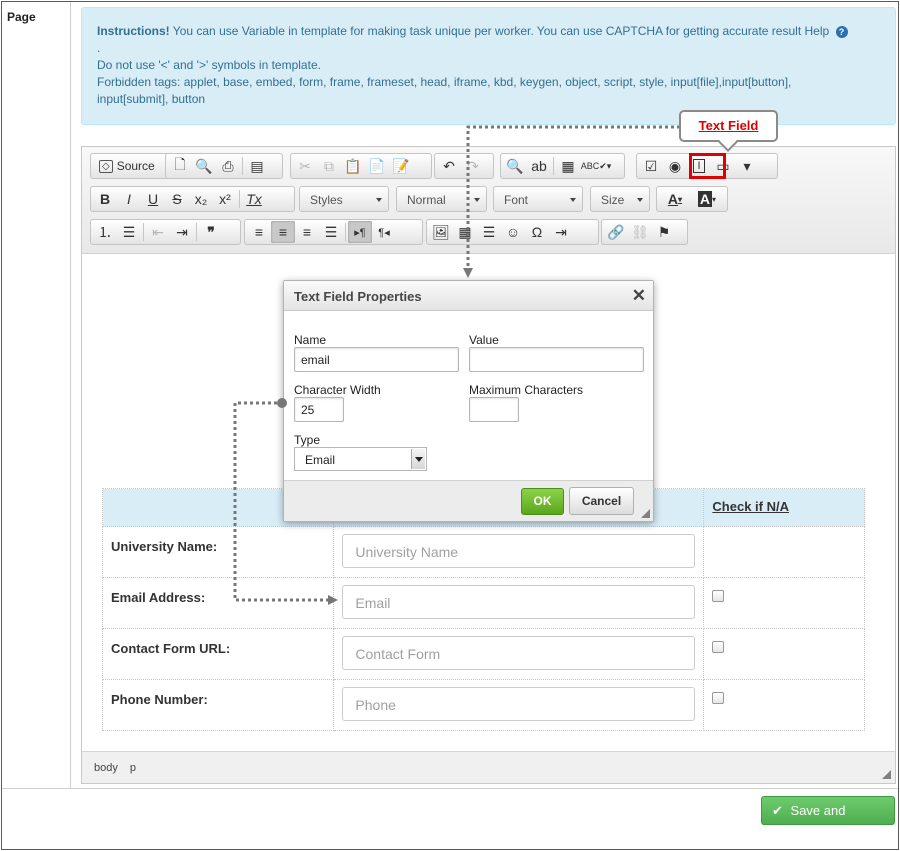 Image resolution: width=900 pixels, height=851 pixels. I want to click on arrow-down-icon, so click(468, 273).